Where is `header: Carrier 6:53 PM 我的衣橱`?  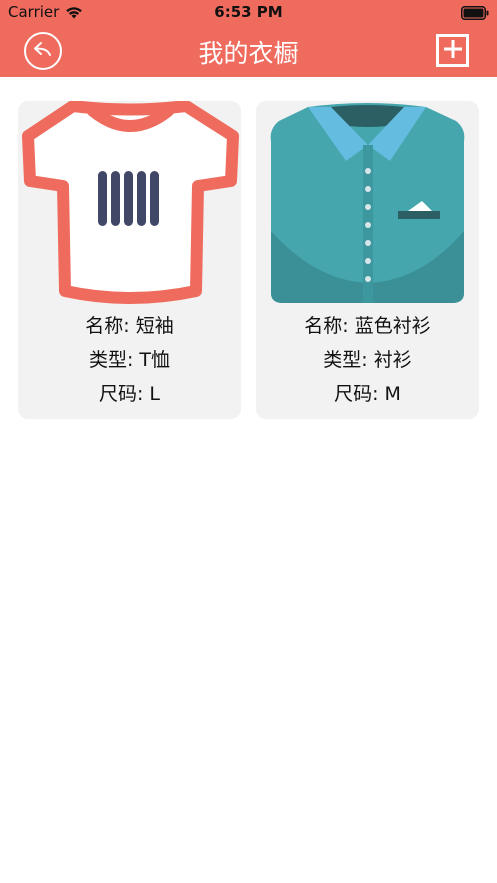 header: Carrier 6:53 PM 我的衣橱 is located at coordinates (248, 38).